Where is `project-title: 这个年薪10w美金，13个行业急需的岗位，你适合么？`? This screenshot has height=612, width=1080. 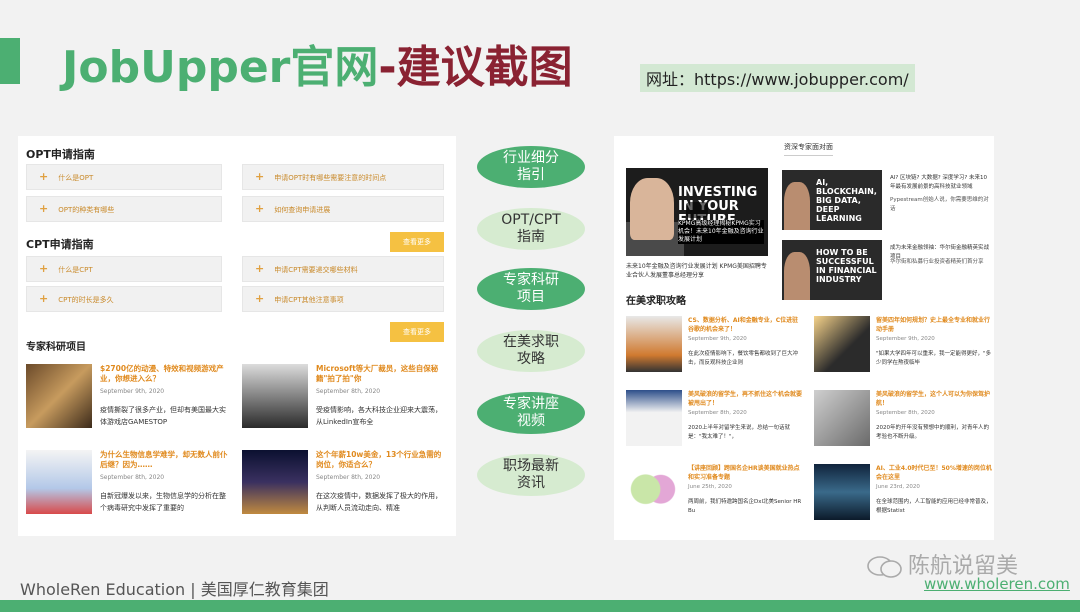 project-title: 这个年薪10w美金，13个行业急需的岗位，你适合么？ is located at coordinates (381, 460).